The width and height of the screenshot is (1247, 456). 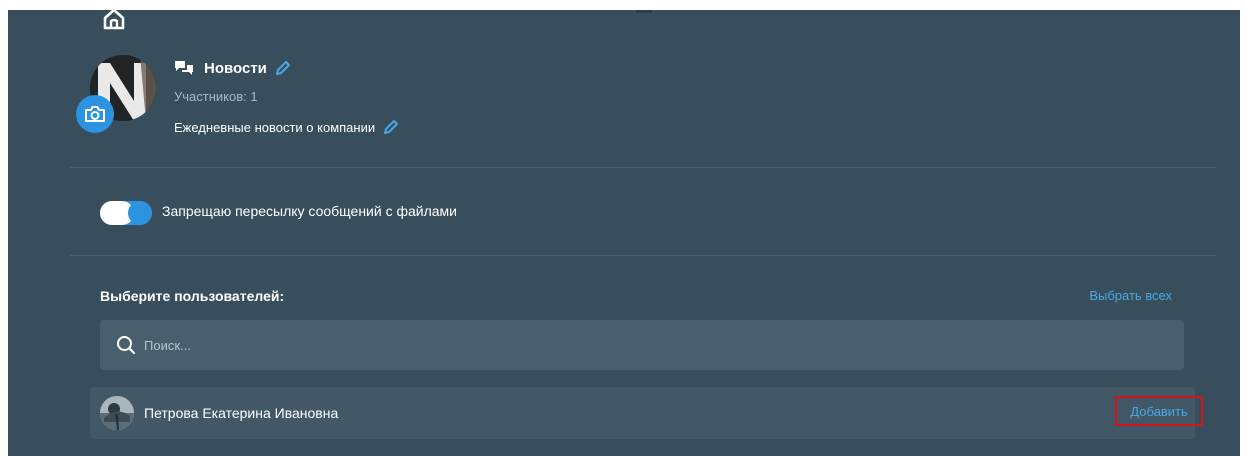 I want to click on select-users-heading: Выберите пользователей:, so click(x=192, y=296).